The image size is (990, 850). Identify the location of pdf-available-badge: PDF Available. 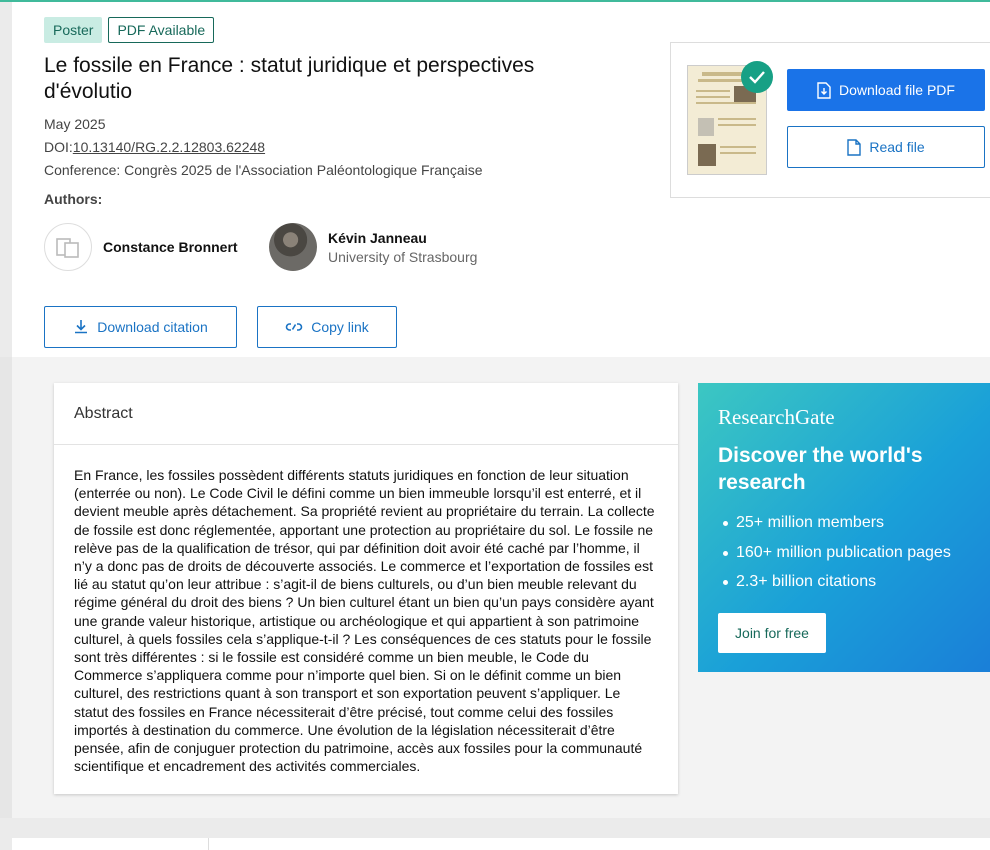
(161, 30).